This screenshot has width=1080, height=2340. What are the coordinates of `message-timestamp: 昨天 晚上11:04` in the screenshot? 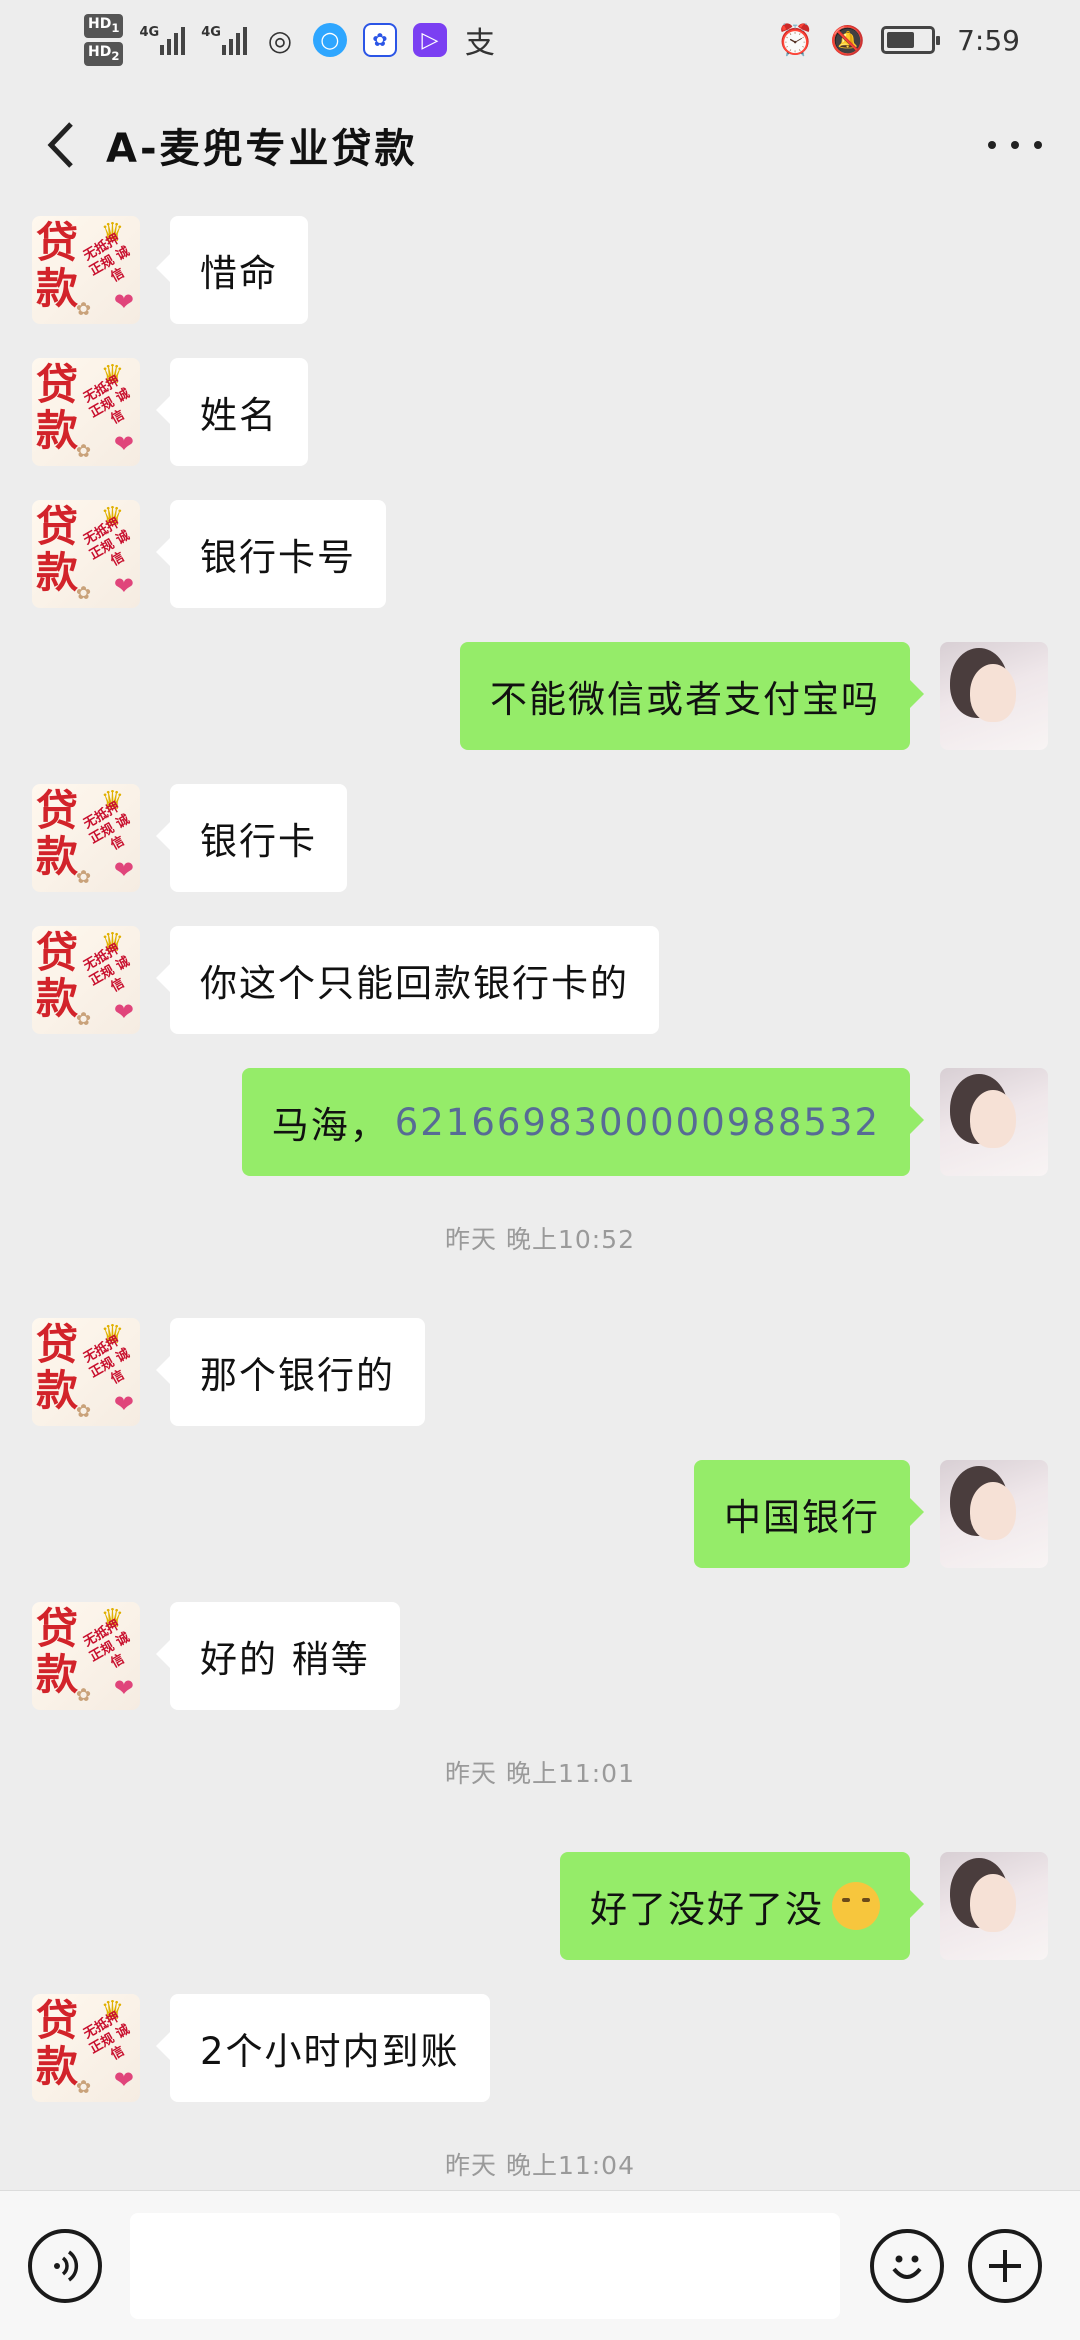 It's located at (540, 2165).